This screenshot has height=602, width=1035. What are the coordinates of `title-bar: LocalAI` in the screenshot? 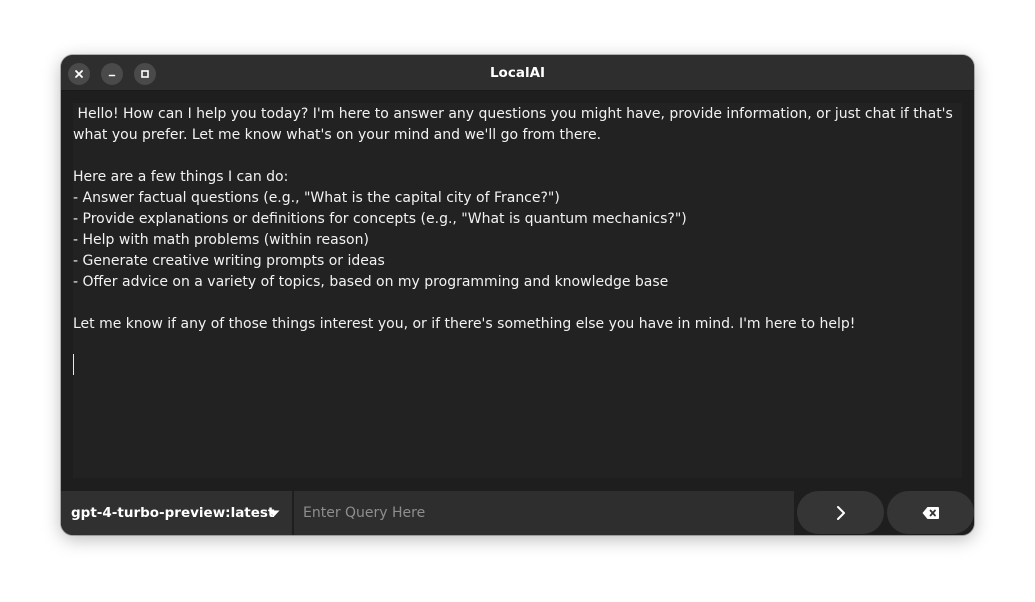 It's located at (517, 73).